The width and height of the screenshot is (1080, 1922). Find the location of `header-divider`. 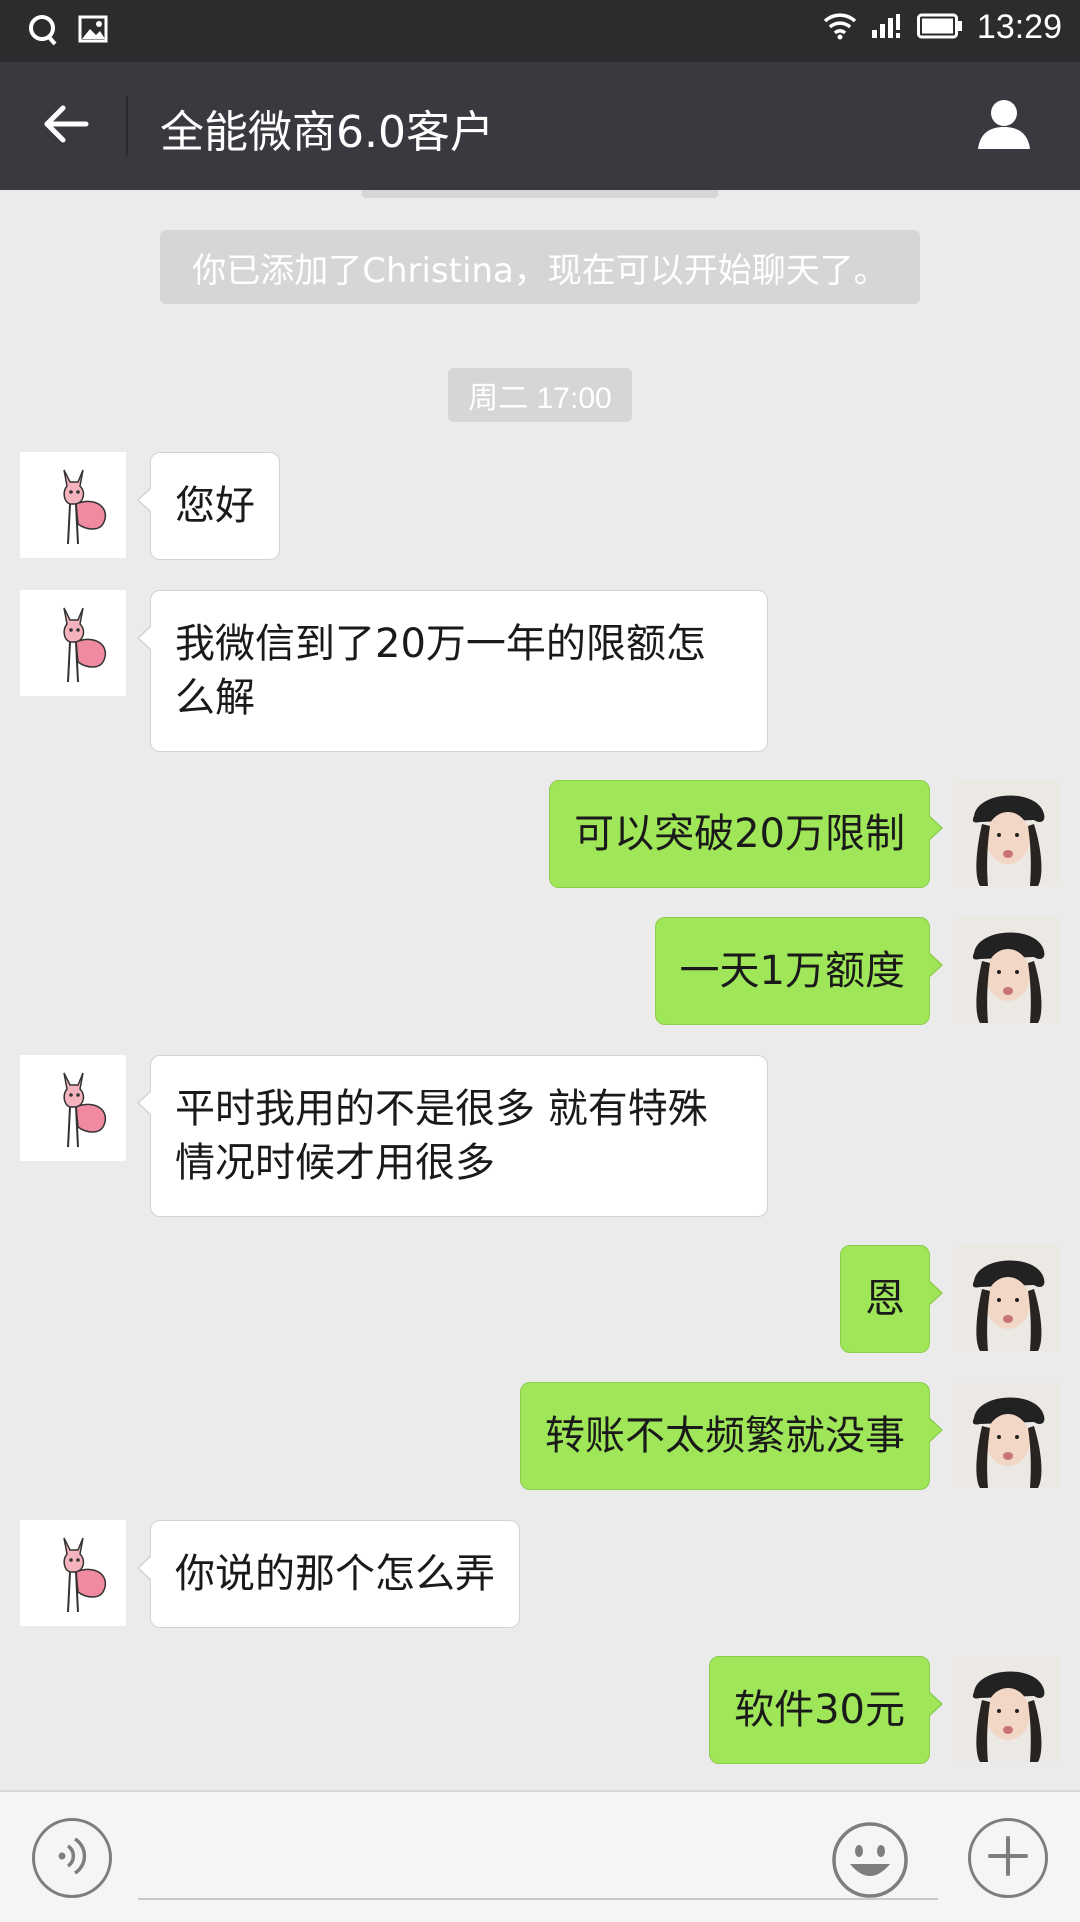

header-divider is located at coordinates (127, 126).